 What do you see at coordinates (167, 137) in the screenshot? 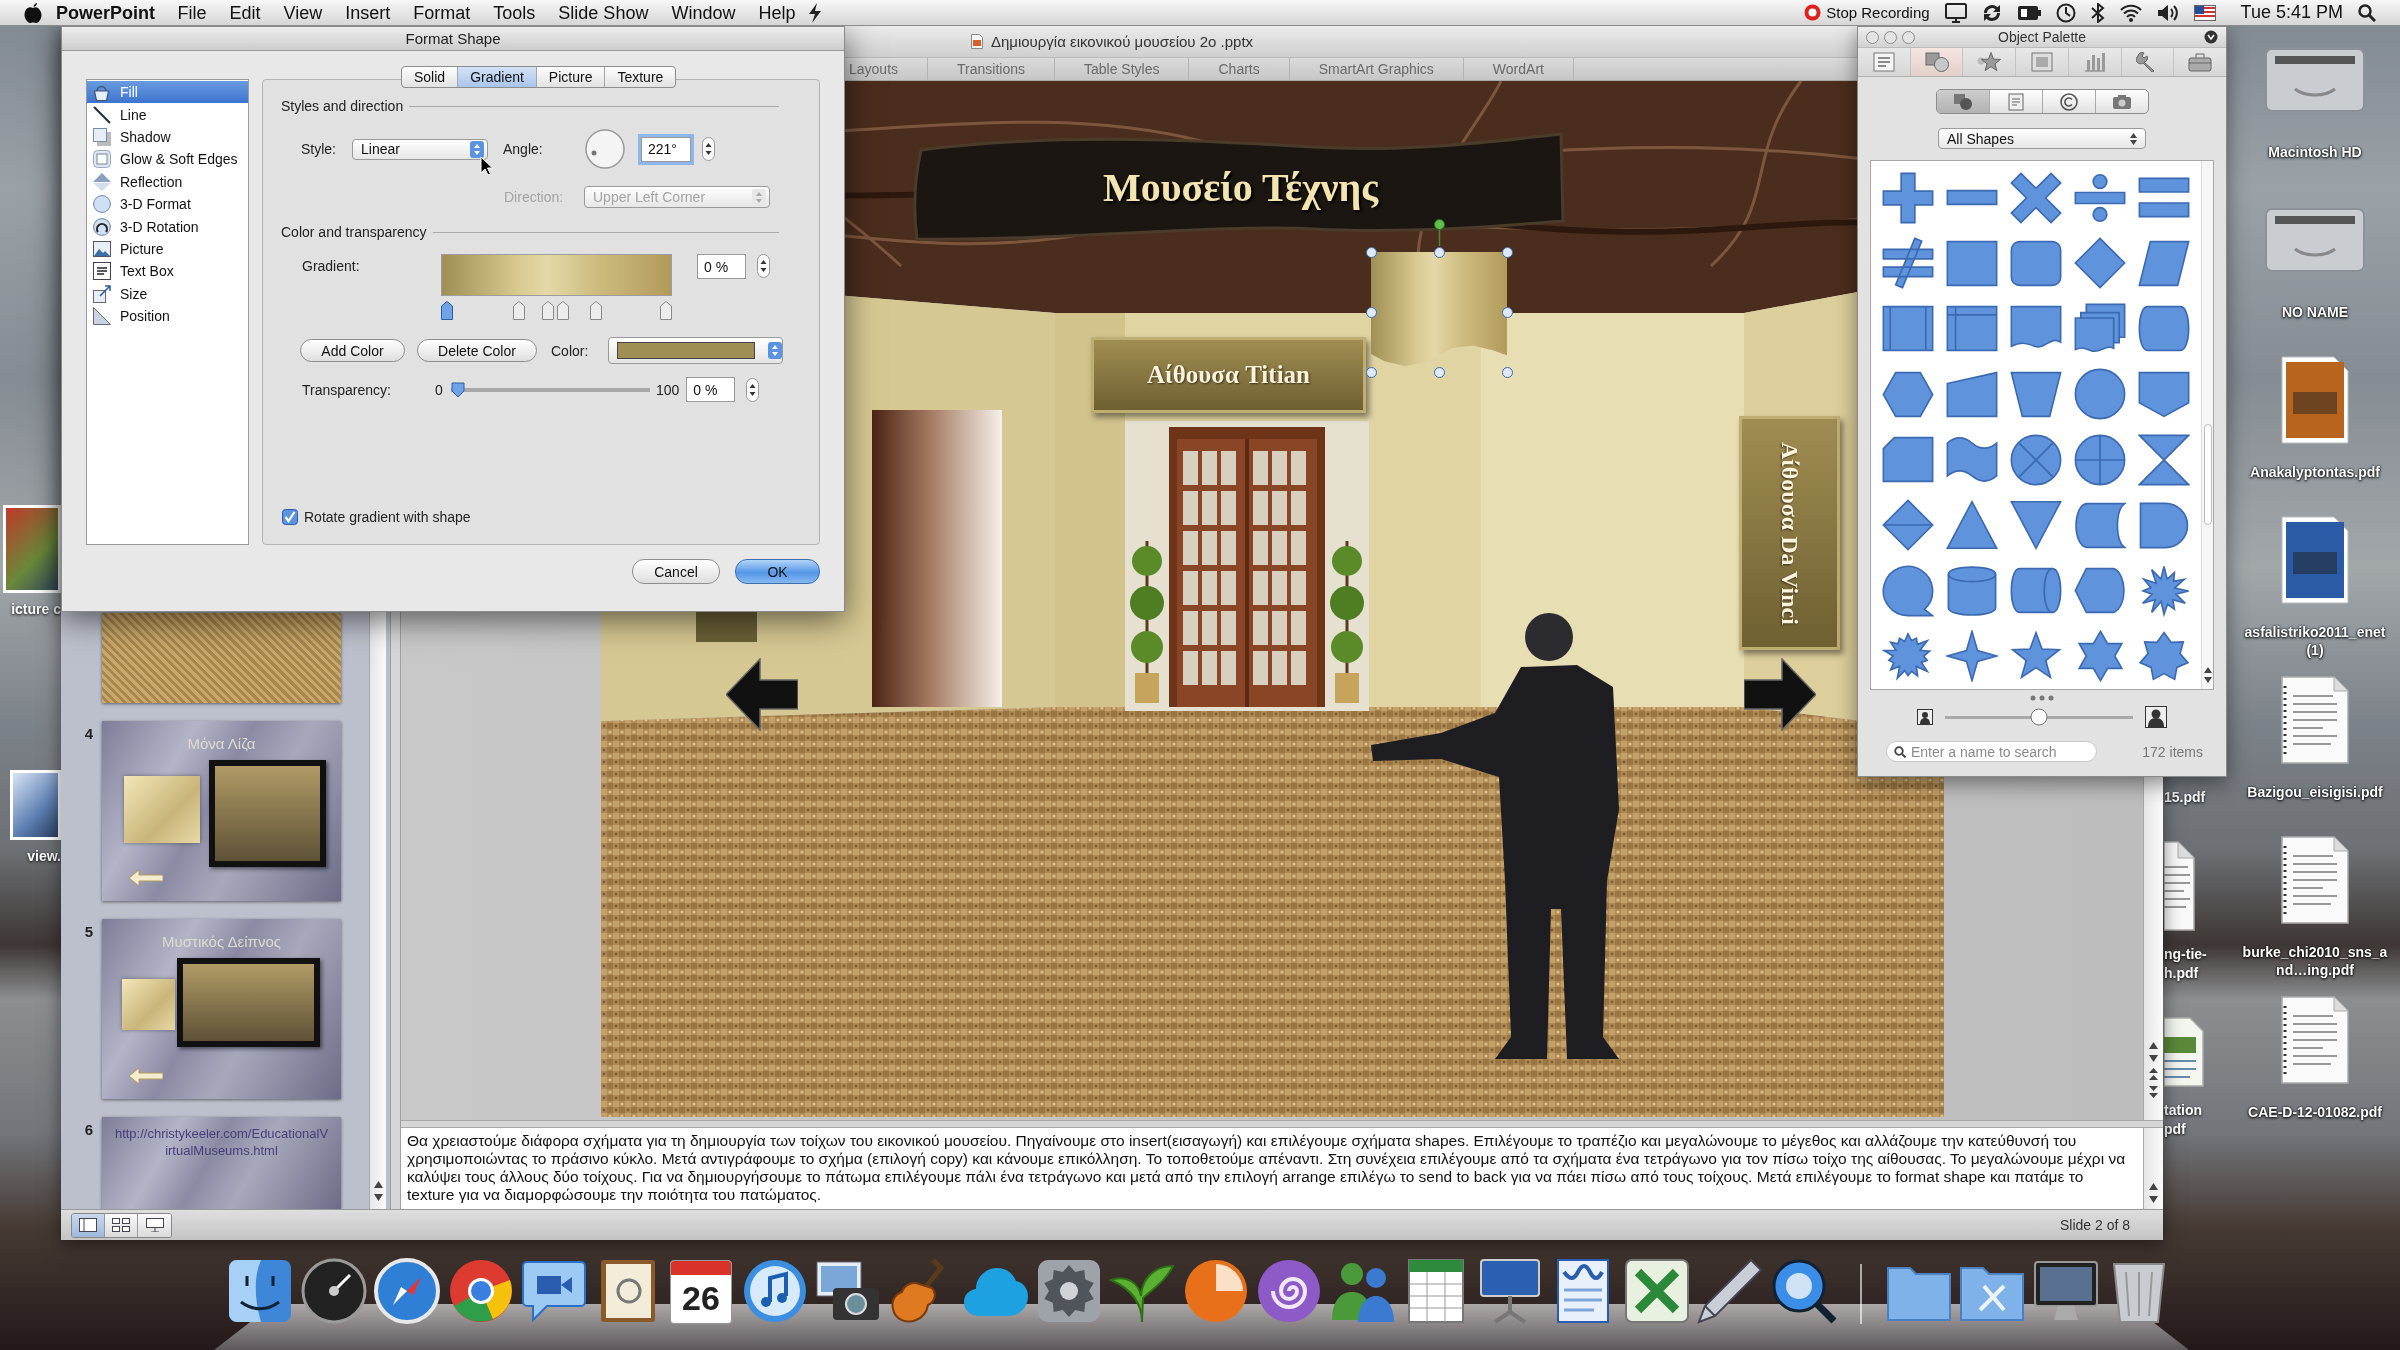
I see `category-item: Shadow` at bounding box center [167, 137].